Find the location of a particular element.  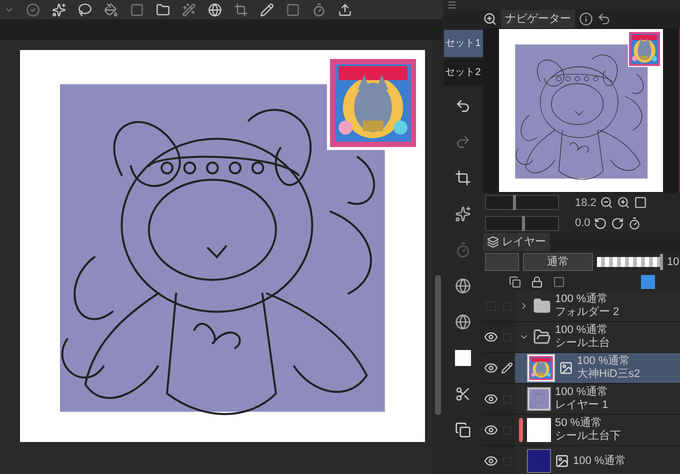

crop-icon is located at coordinates (241, 9).